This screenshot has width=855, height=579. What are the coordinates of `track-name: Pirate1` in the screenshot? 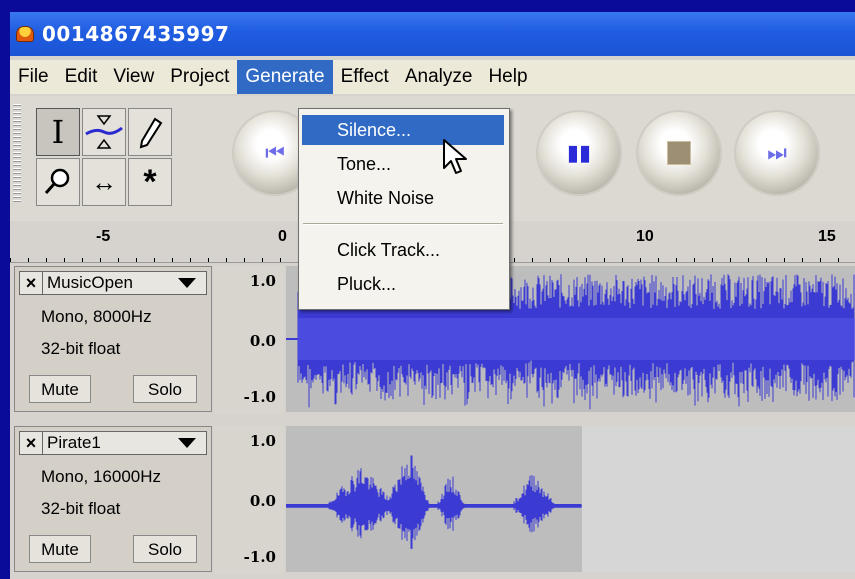 It's located at (74, 442).